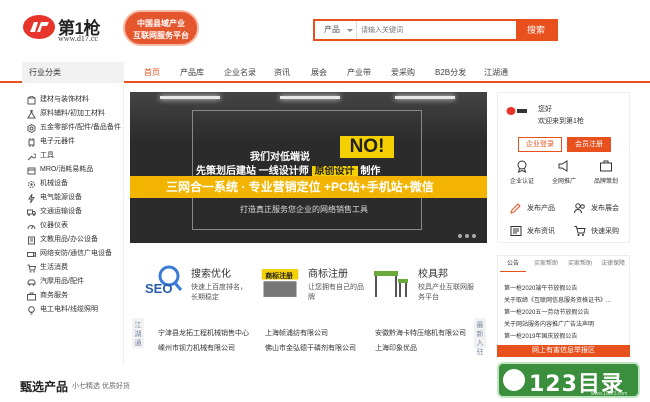 This screenshot has height=402, width=650. Describe the element at coordinates (73, 254) in the screenshot. I see `sidebar-item-security: 网络安防/通信广电设备` at that location.